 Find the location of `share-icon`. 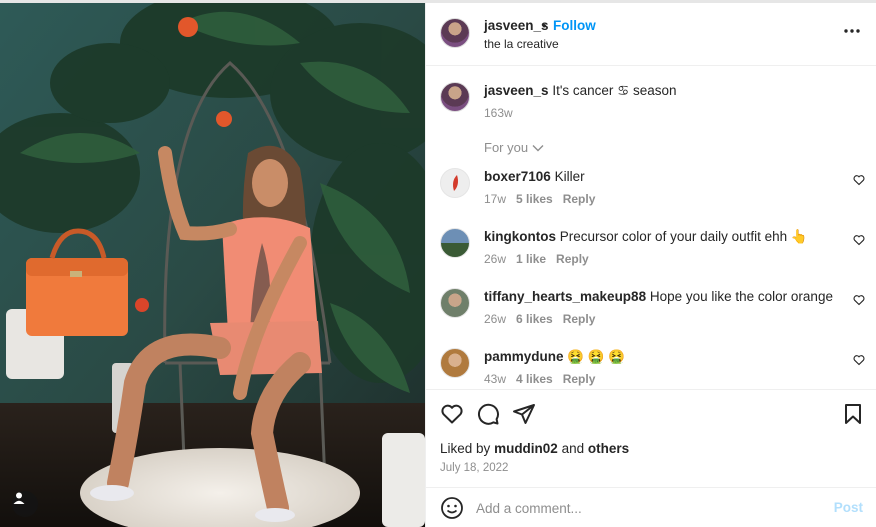

share-icon is located at coordinates (524, 414).